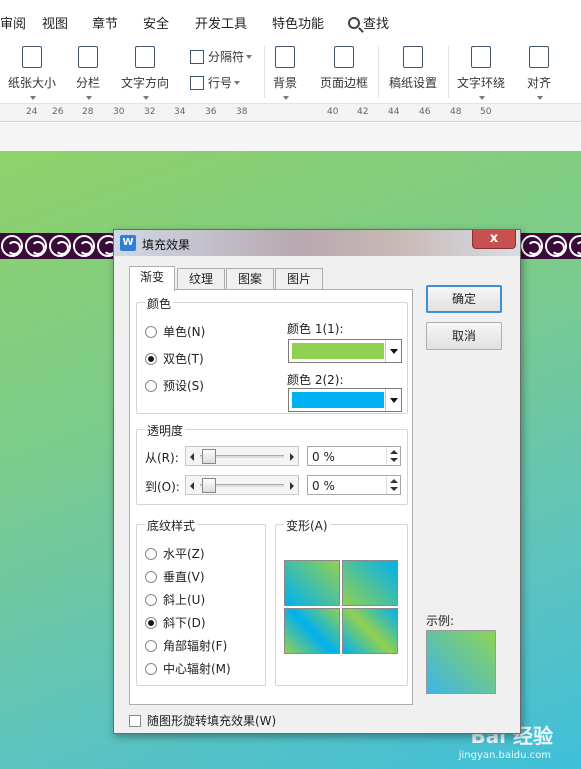  I want to click on radio-preset: 预设(S), so click(174, 385).